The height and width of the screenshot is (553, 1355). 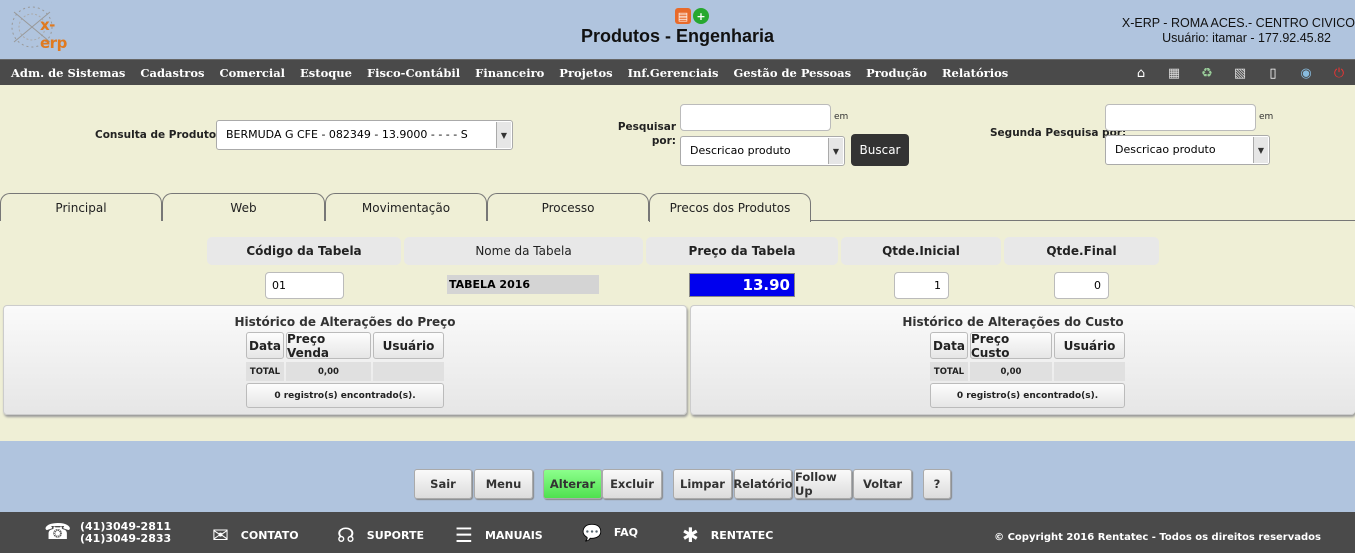 I want to click on alterar-button: Alterar, so click(x=572, y=484).